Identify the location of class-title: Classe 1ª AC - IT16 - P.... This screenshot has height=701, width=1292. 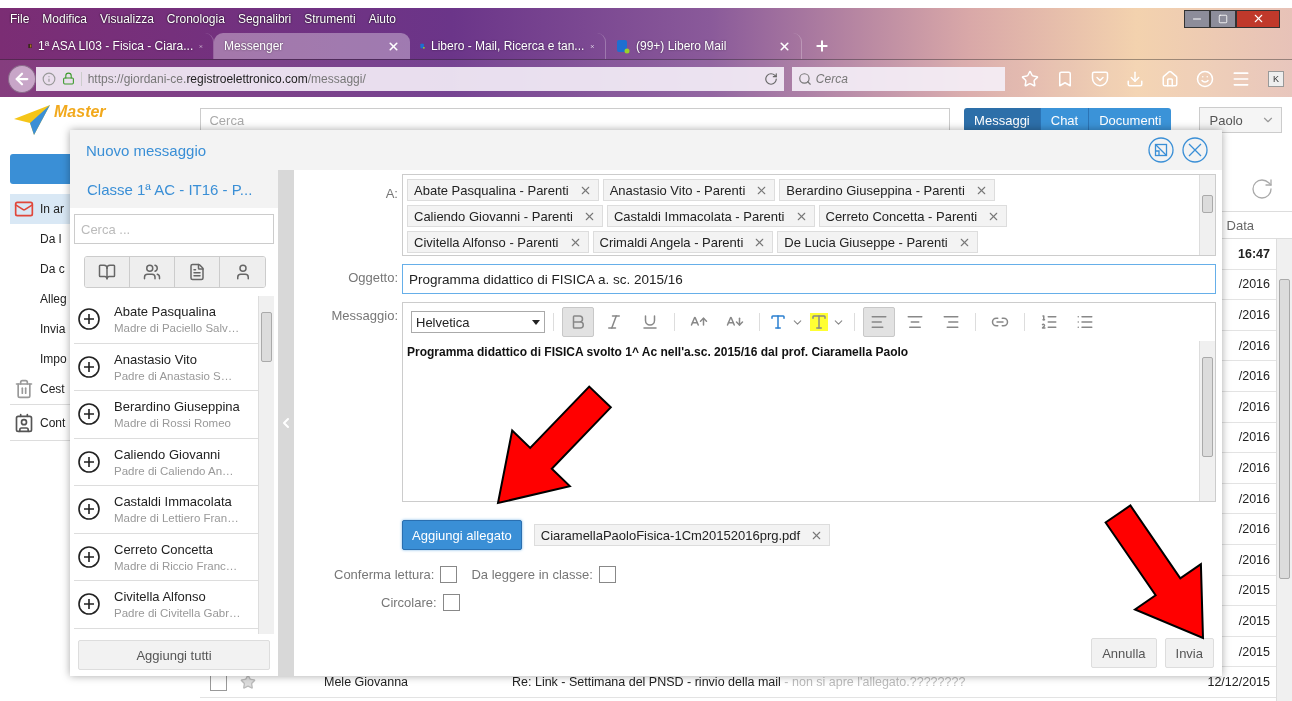
(170, 189).